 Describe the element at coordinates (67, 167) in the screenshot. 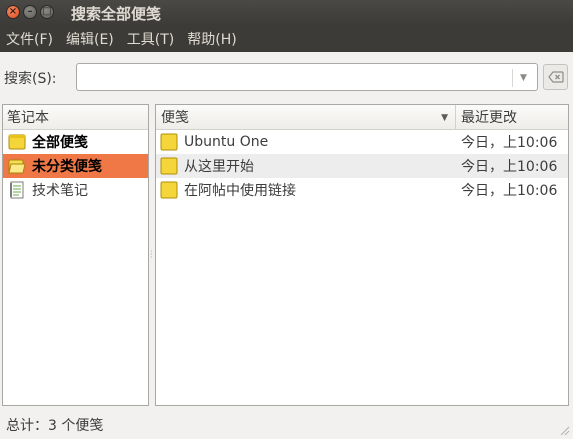

I see `notebook-label: 未分类便笺` at that location.